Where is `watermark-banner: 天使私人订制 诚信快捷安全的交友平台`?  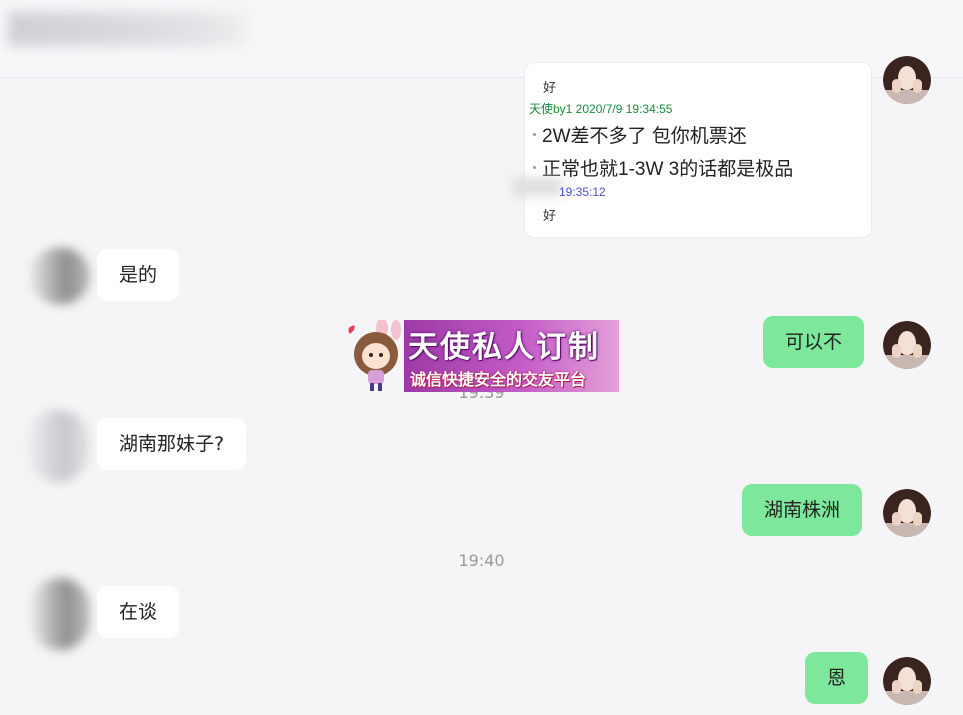
watermark-banner: 天使私人订制 诚信快捷安全的交友平台 is located at coordinates (480, 356).